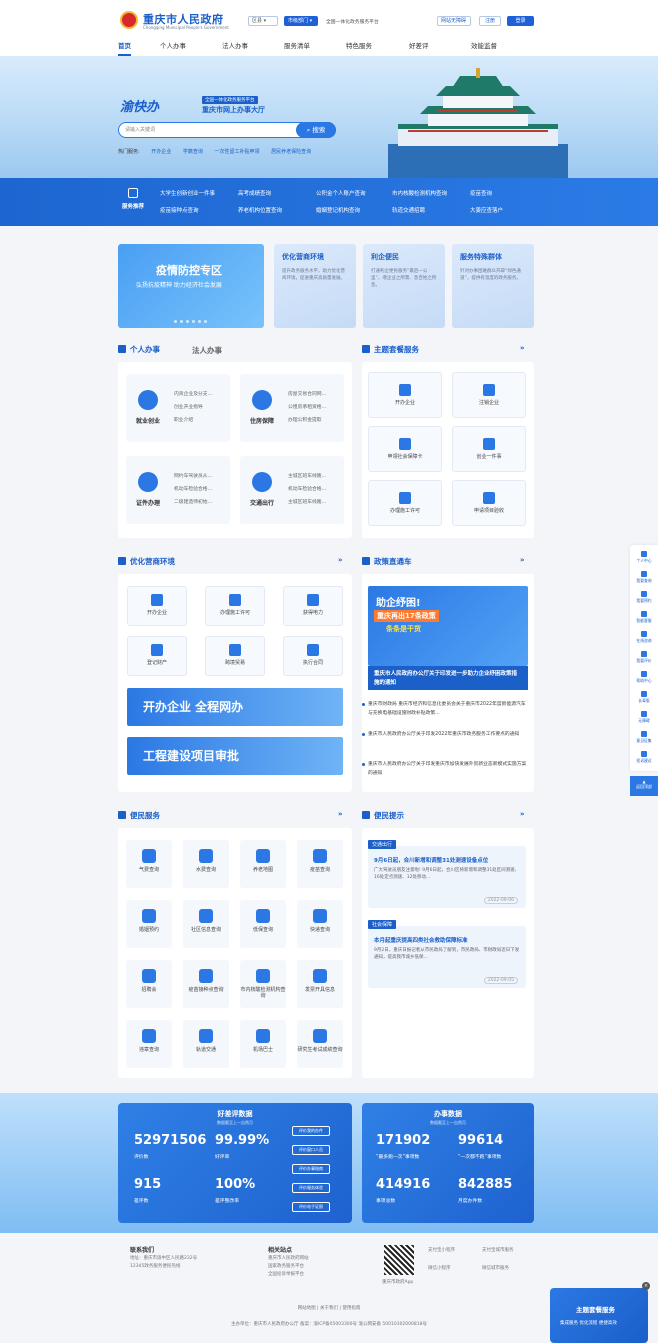 This screenshot has width=658, height=1343. I want to click on login-button: 登录, so click(520, 21).